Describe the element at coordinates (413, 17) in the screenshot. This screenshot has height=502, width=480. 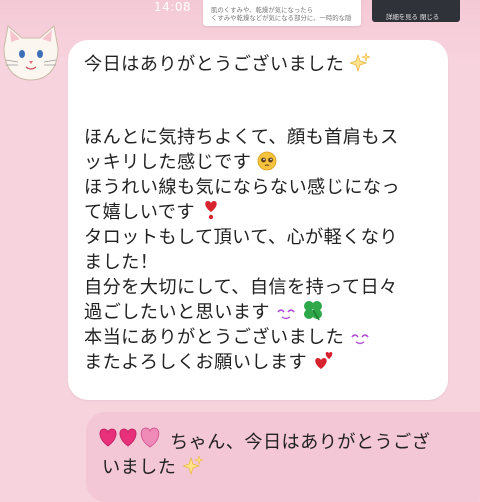
I see `dark-card-text: 詳細を見る 閉じる` at that location.